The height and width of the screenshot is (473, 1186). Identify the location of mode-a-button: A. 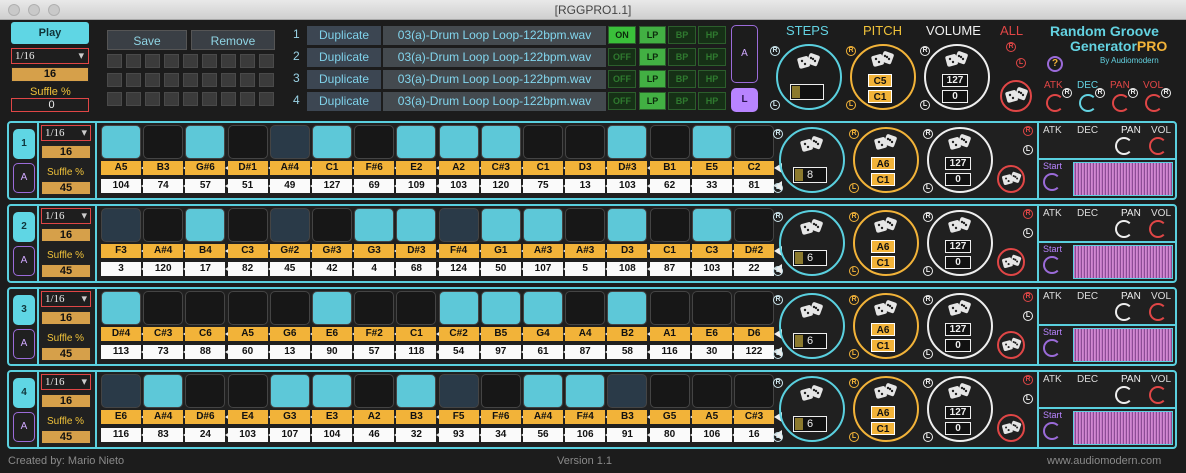
(744, 54).